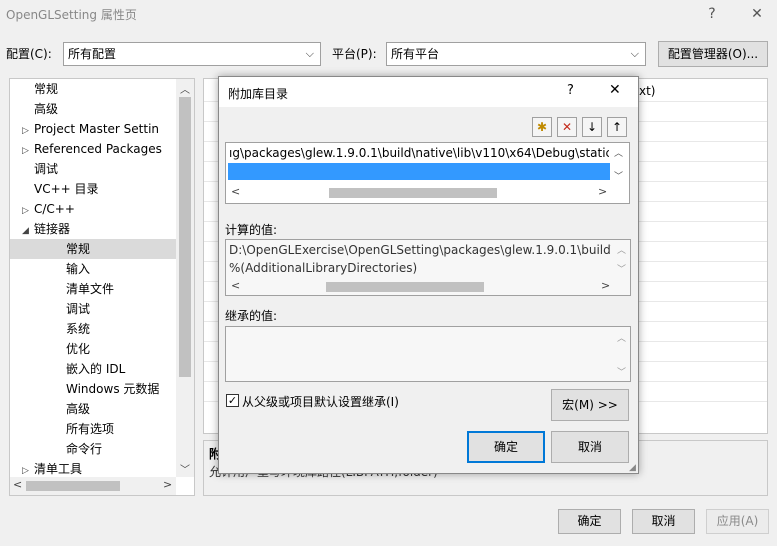 Image resolution: width=777 pixels, height=546 pixels. Describe the element at coordinates (663, 521) in the screenshot. I see `cancel-button: 取消` at that location.